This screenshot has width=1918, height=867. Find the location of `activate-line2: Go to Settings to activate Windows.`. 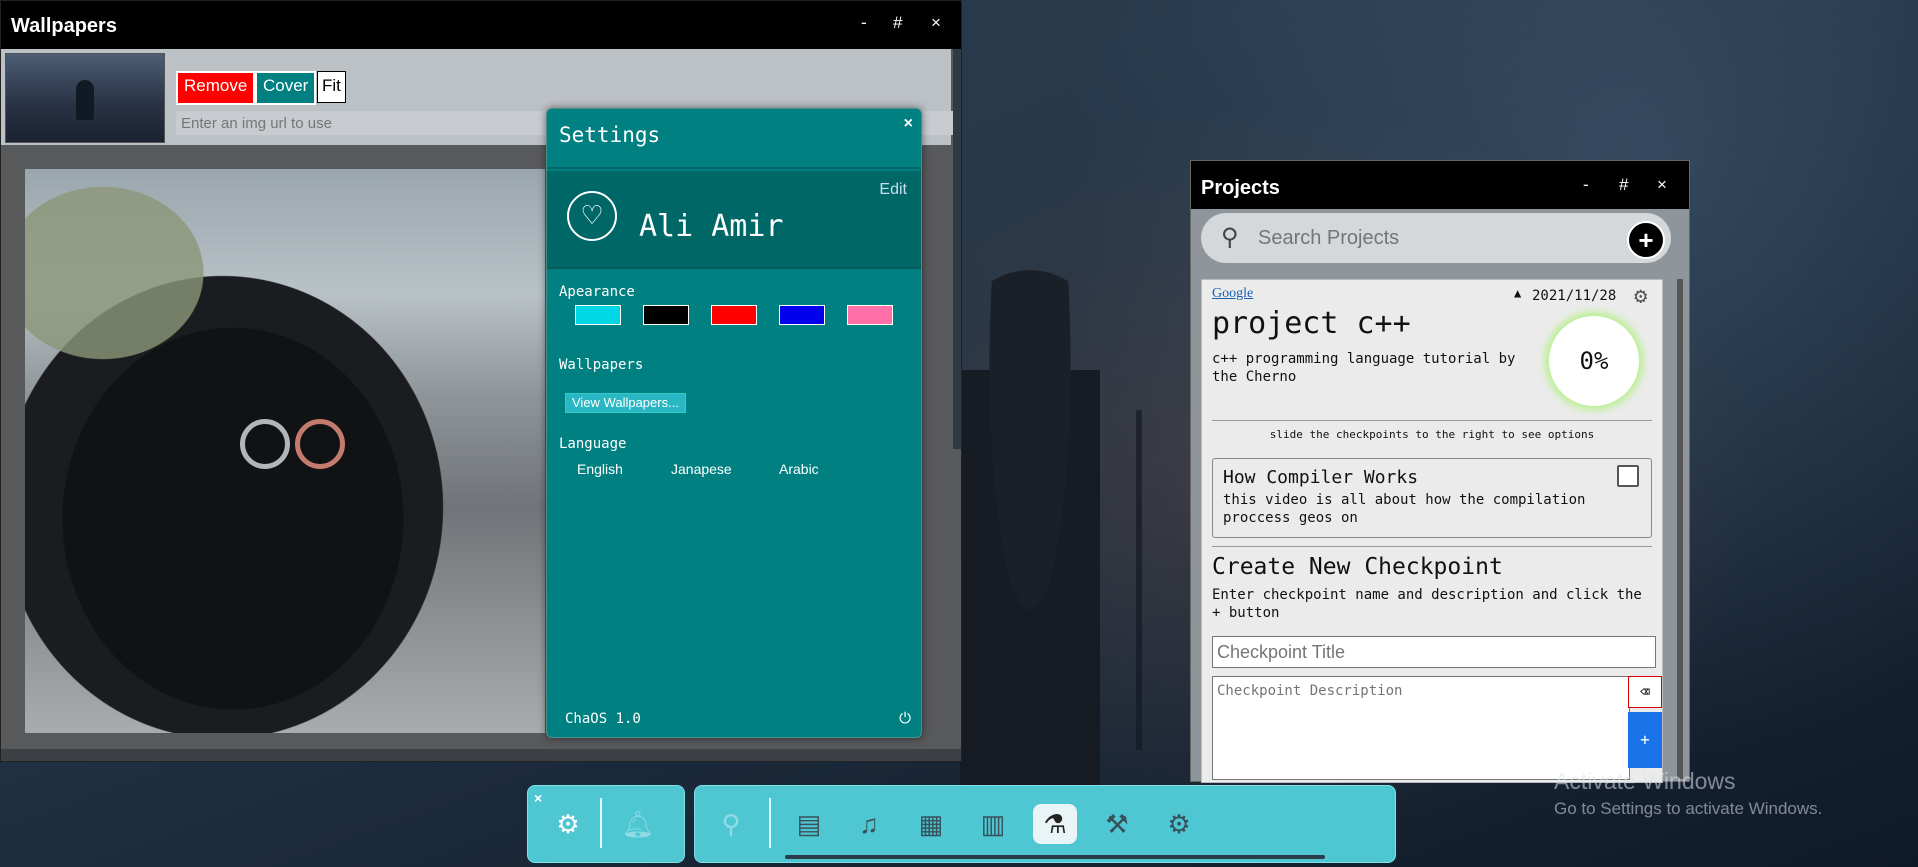

activate-line2: Go to Settings to activate Windows. is located at coordinates (1688, 808).